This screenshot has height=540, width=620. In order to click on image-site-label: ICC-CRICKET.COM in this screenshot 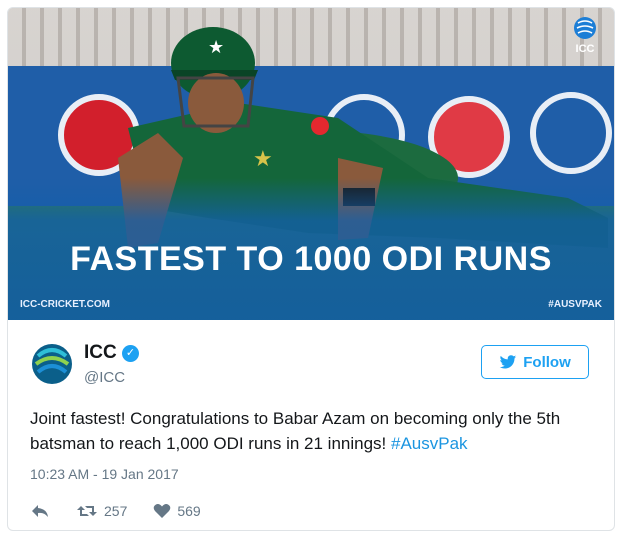, I will do `click(65, 304)`.